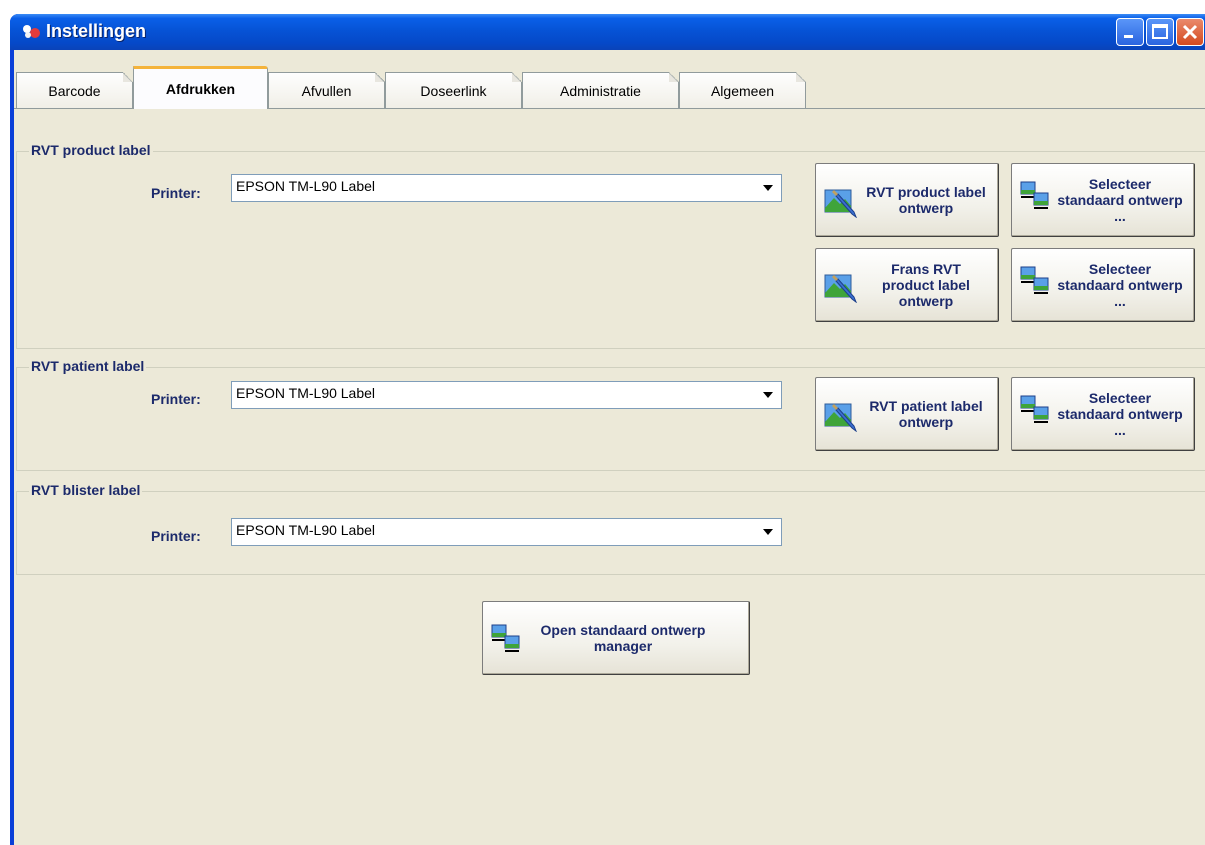 This screenshot has width=1205, height=845. I want to click on tab-administratie: Administratie, so click(600, 90).